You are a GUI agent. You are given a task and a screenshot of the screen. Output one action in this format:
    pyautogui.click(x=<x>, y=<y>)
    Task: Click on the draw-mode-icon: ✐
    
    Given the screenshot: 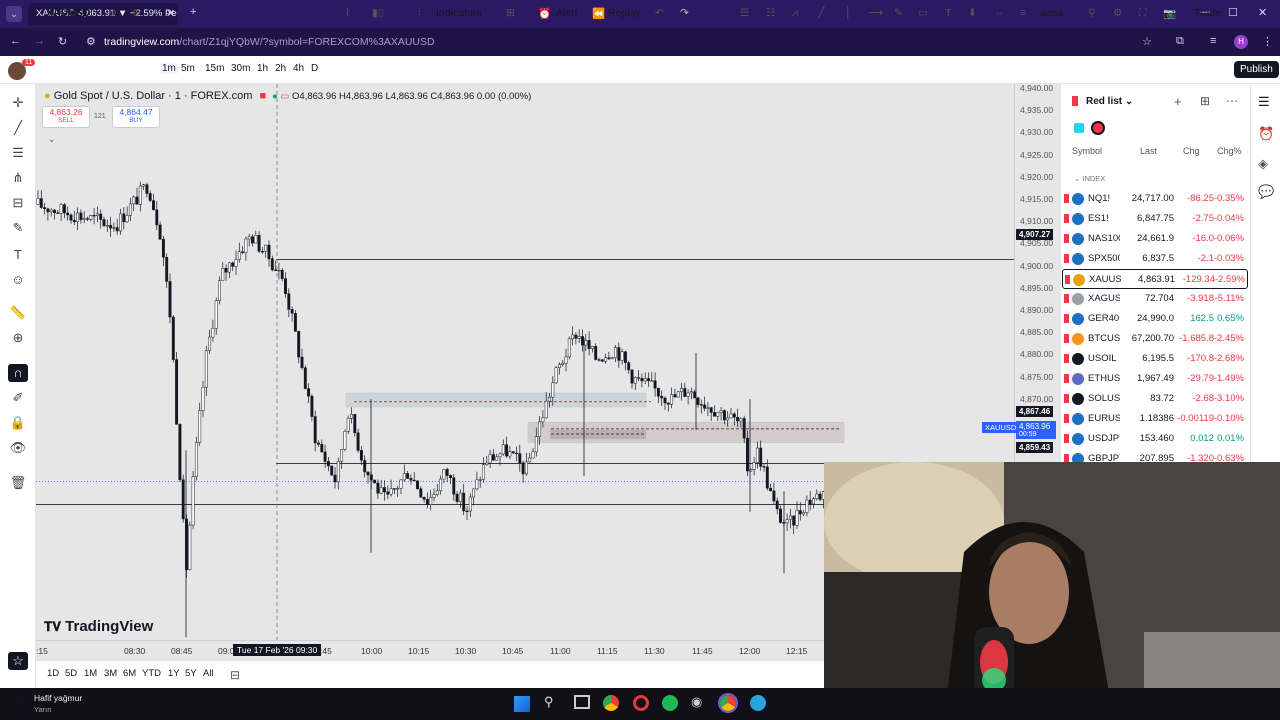 What is the action you would take?
    pyautogui.click(x=18, y=398)
    